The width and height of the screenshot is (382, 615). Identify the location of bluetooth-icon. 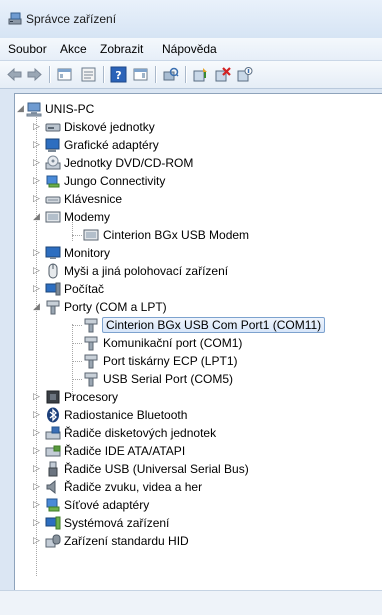
(53, 415).